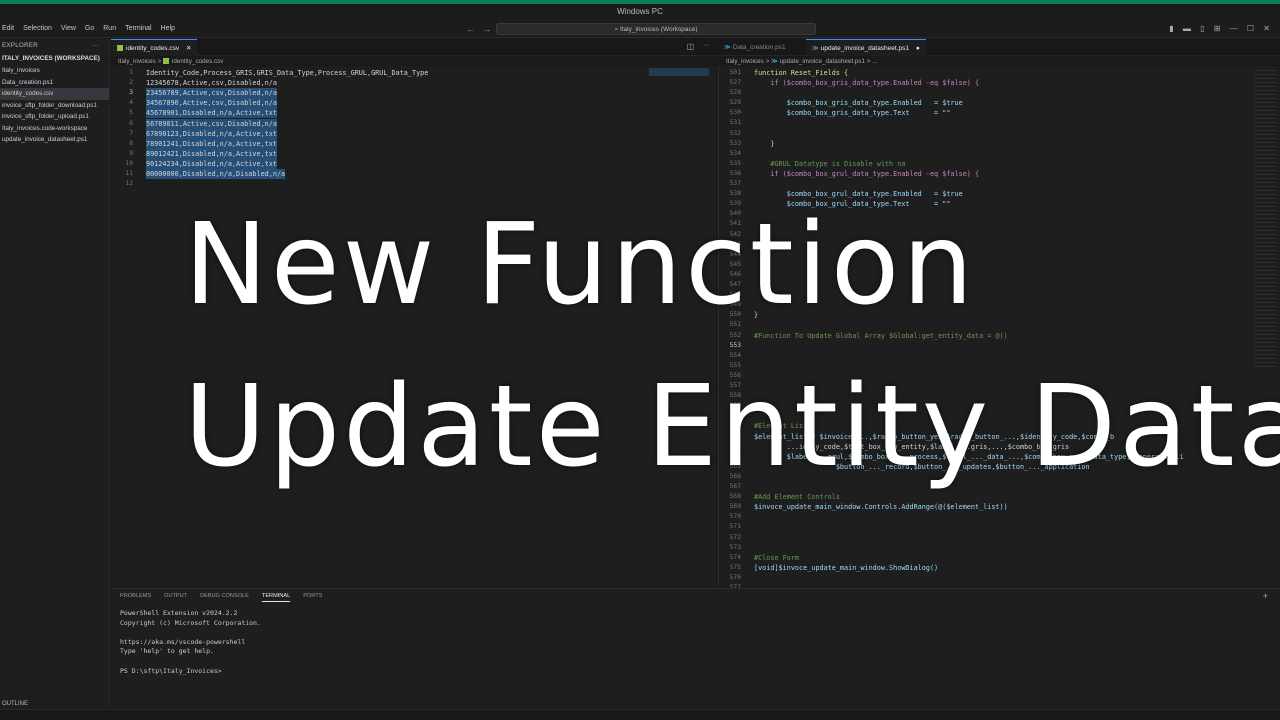 This screenshot has width=1280, height=720. Describe the element at coordinates (54, 71) in the screenshot. I see `folder-item: Italy_invoices` at that location.